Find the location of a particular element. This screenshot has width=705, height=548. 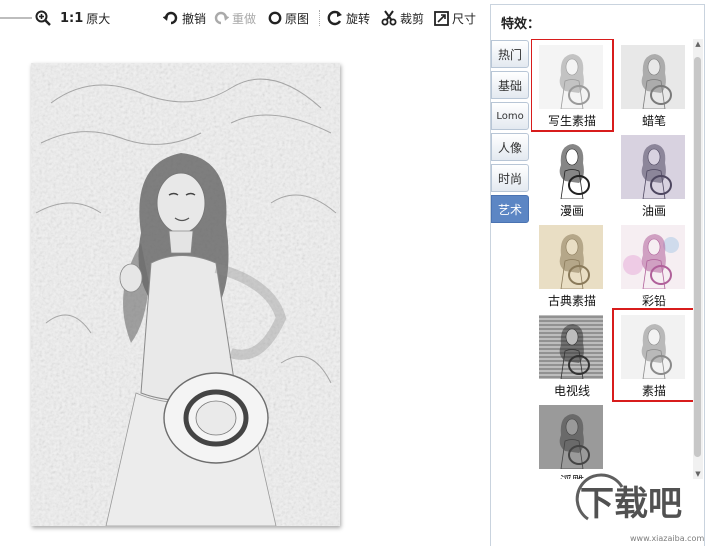

effect-label: 古典素描 is located at coordinates (571, 301).